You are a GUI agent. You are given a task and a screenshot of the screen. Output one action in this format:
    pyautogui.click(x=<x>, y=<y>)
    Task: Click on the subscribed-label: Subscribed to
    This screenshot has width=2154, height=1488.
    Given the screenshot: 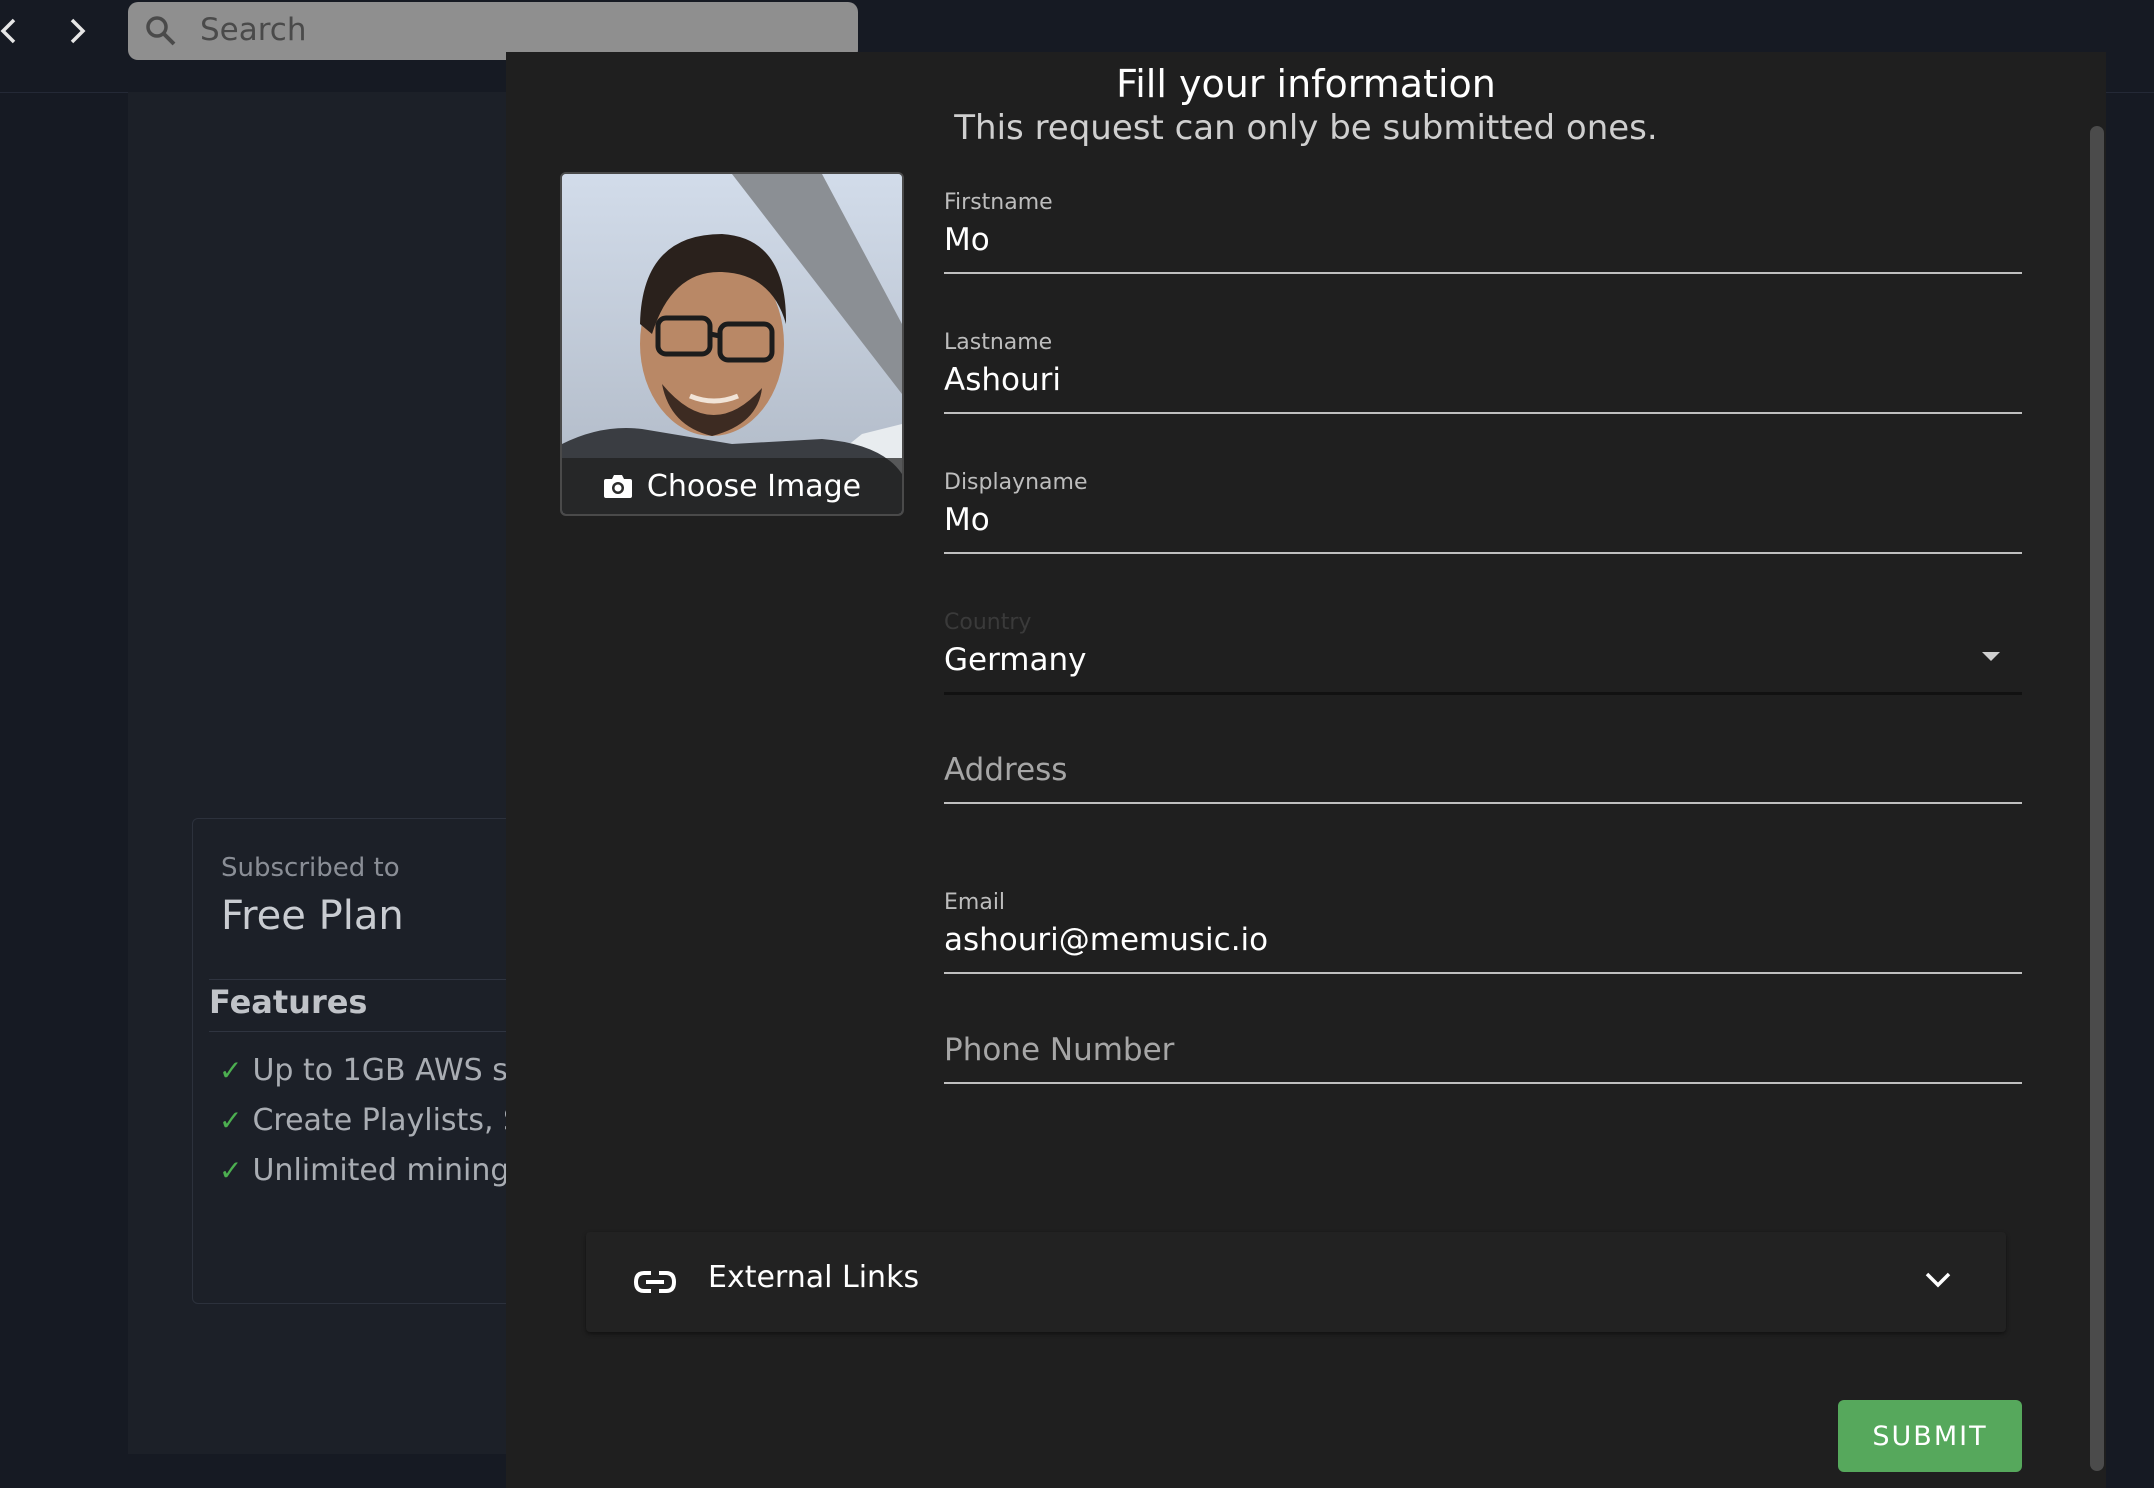 What is the action you would take?
    pyautogui.click(x=310, y=868)
    